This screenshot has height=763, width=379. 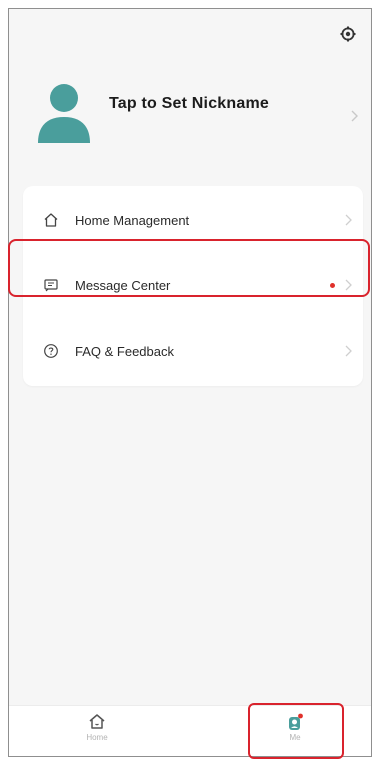 What do you see at coordinates (332, 285) in the screenshot?
I see `unread-dot` at bounding box center [332, 285].